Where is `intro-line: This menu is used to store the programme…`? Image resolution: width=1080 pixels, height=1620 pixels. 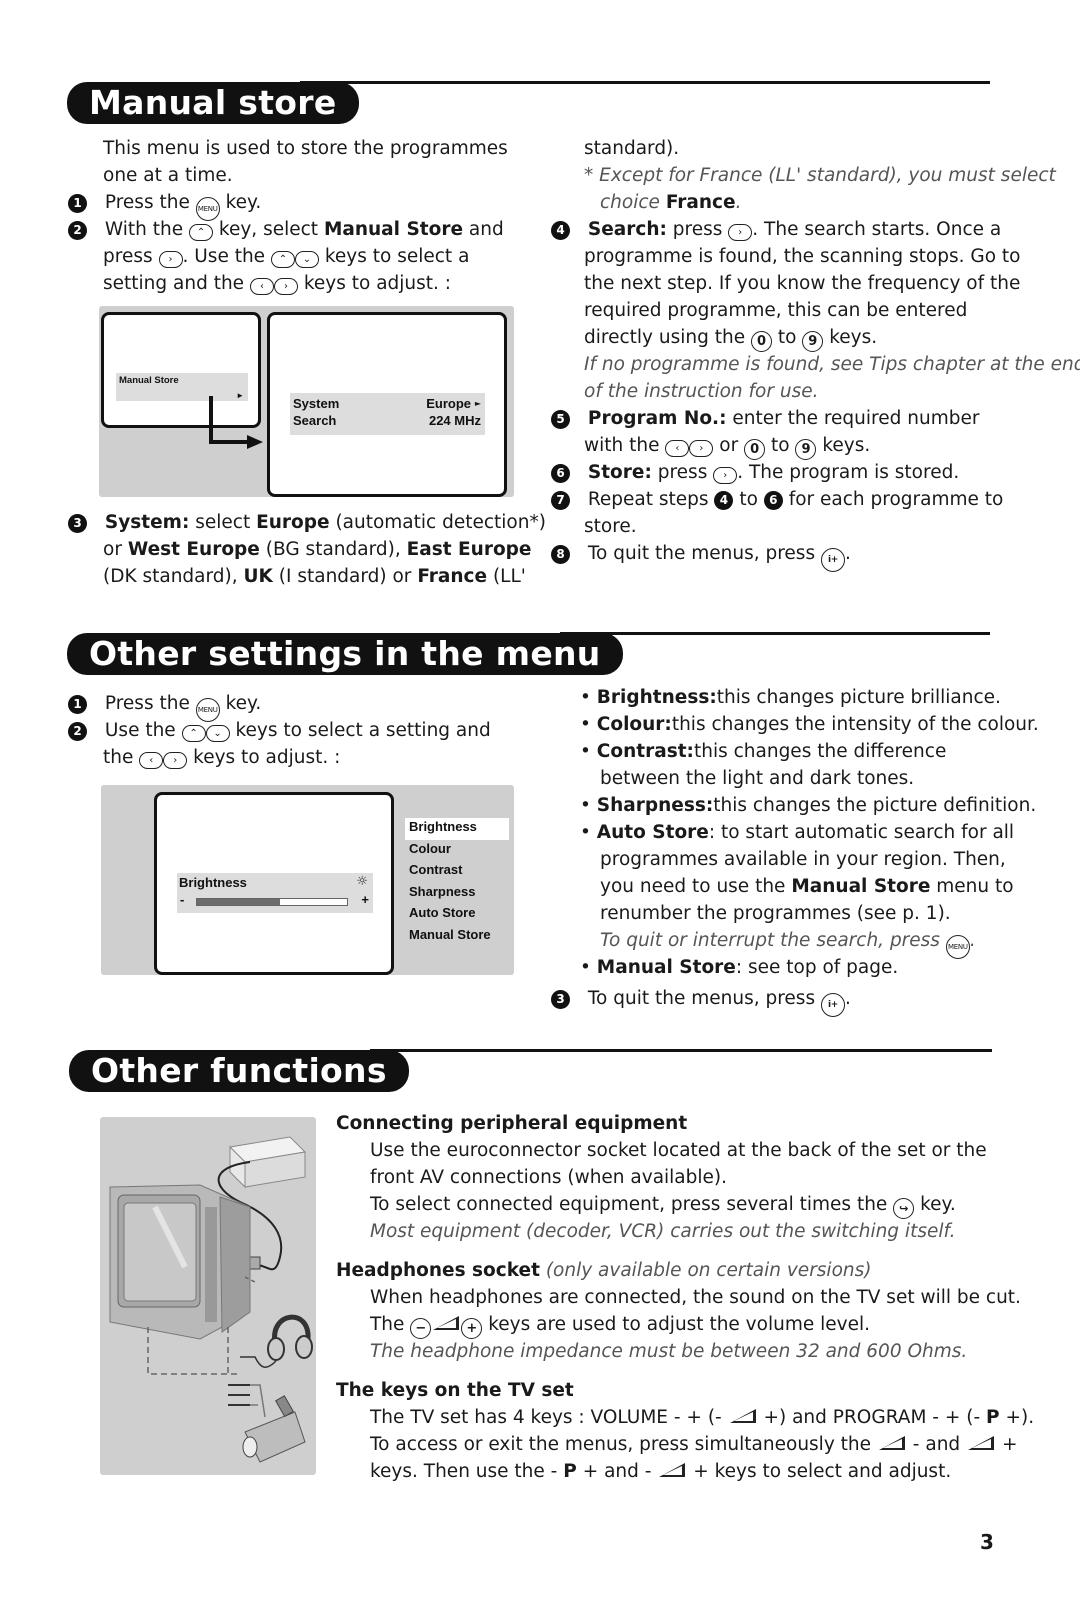 intro-line: This menu is used to store the programme… is located at coordinates (305, 148).